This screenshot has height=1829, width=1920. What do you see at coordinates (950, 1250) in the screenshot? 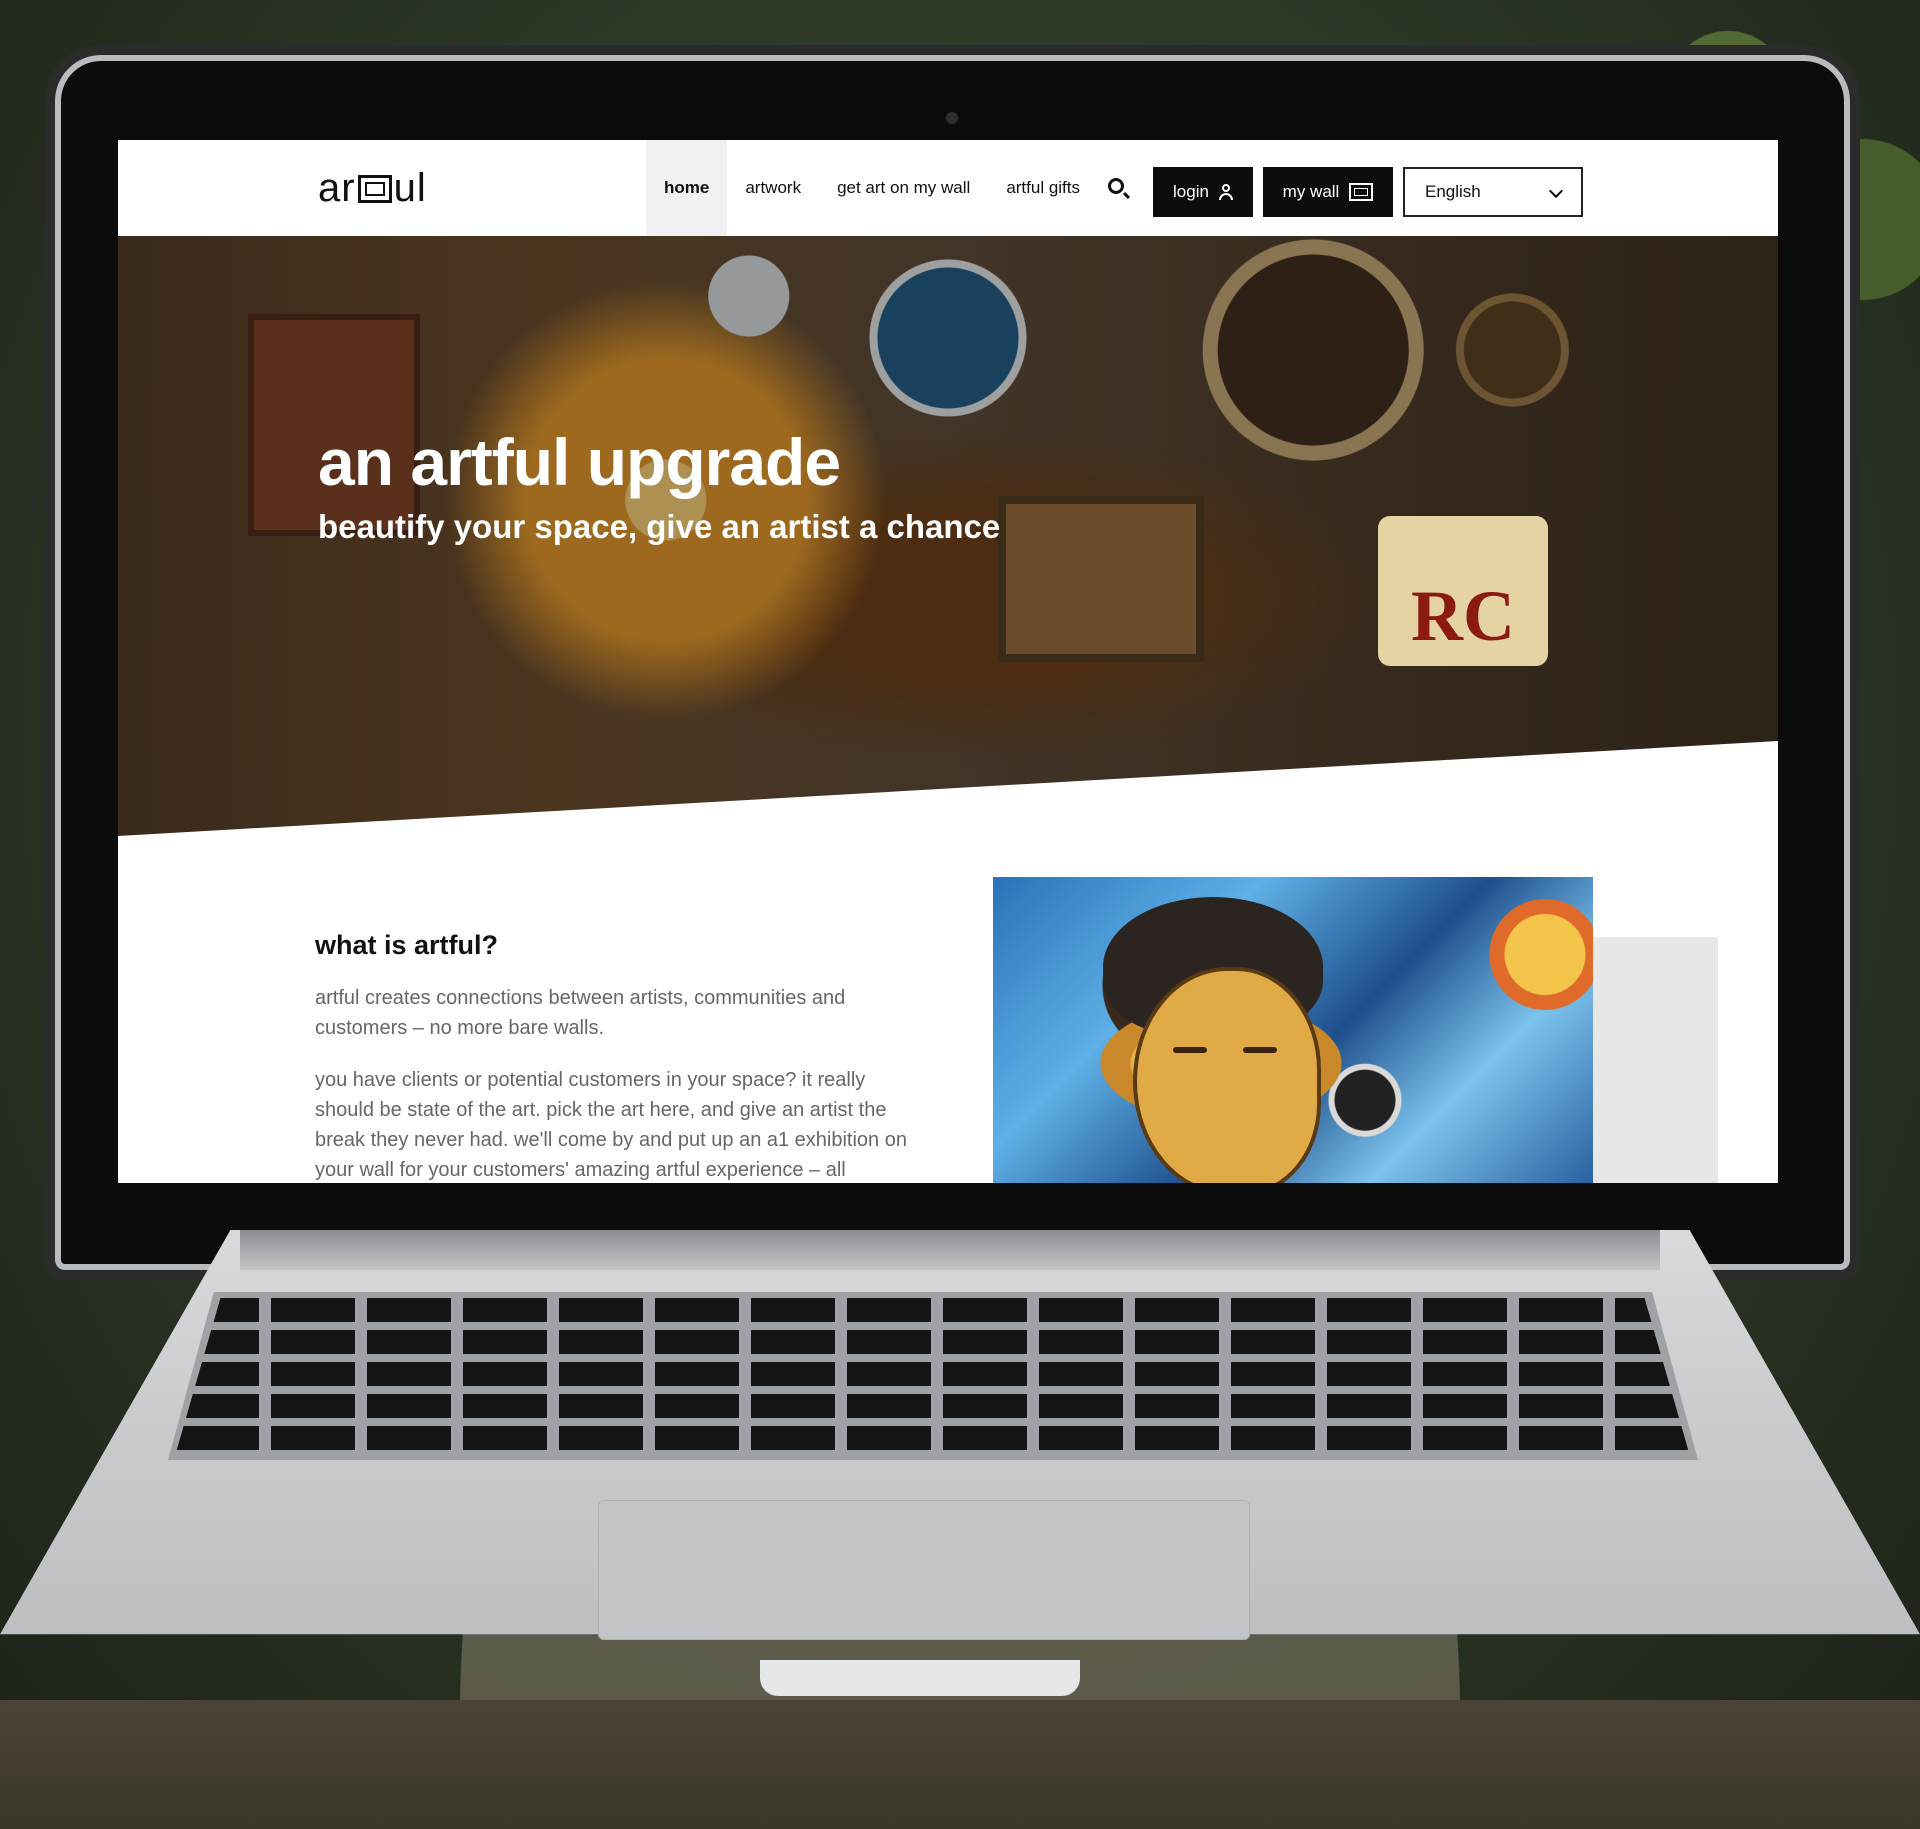
I see `laptop-hinge` at bounding box center [950, 1250].